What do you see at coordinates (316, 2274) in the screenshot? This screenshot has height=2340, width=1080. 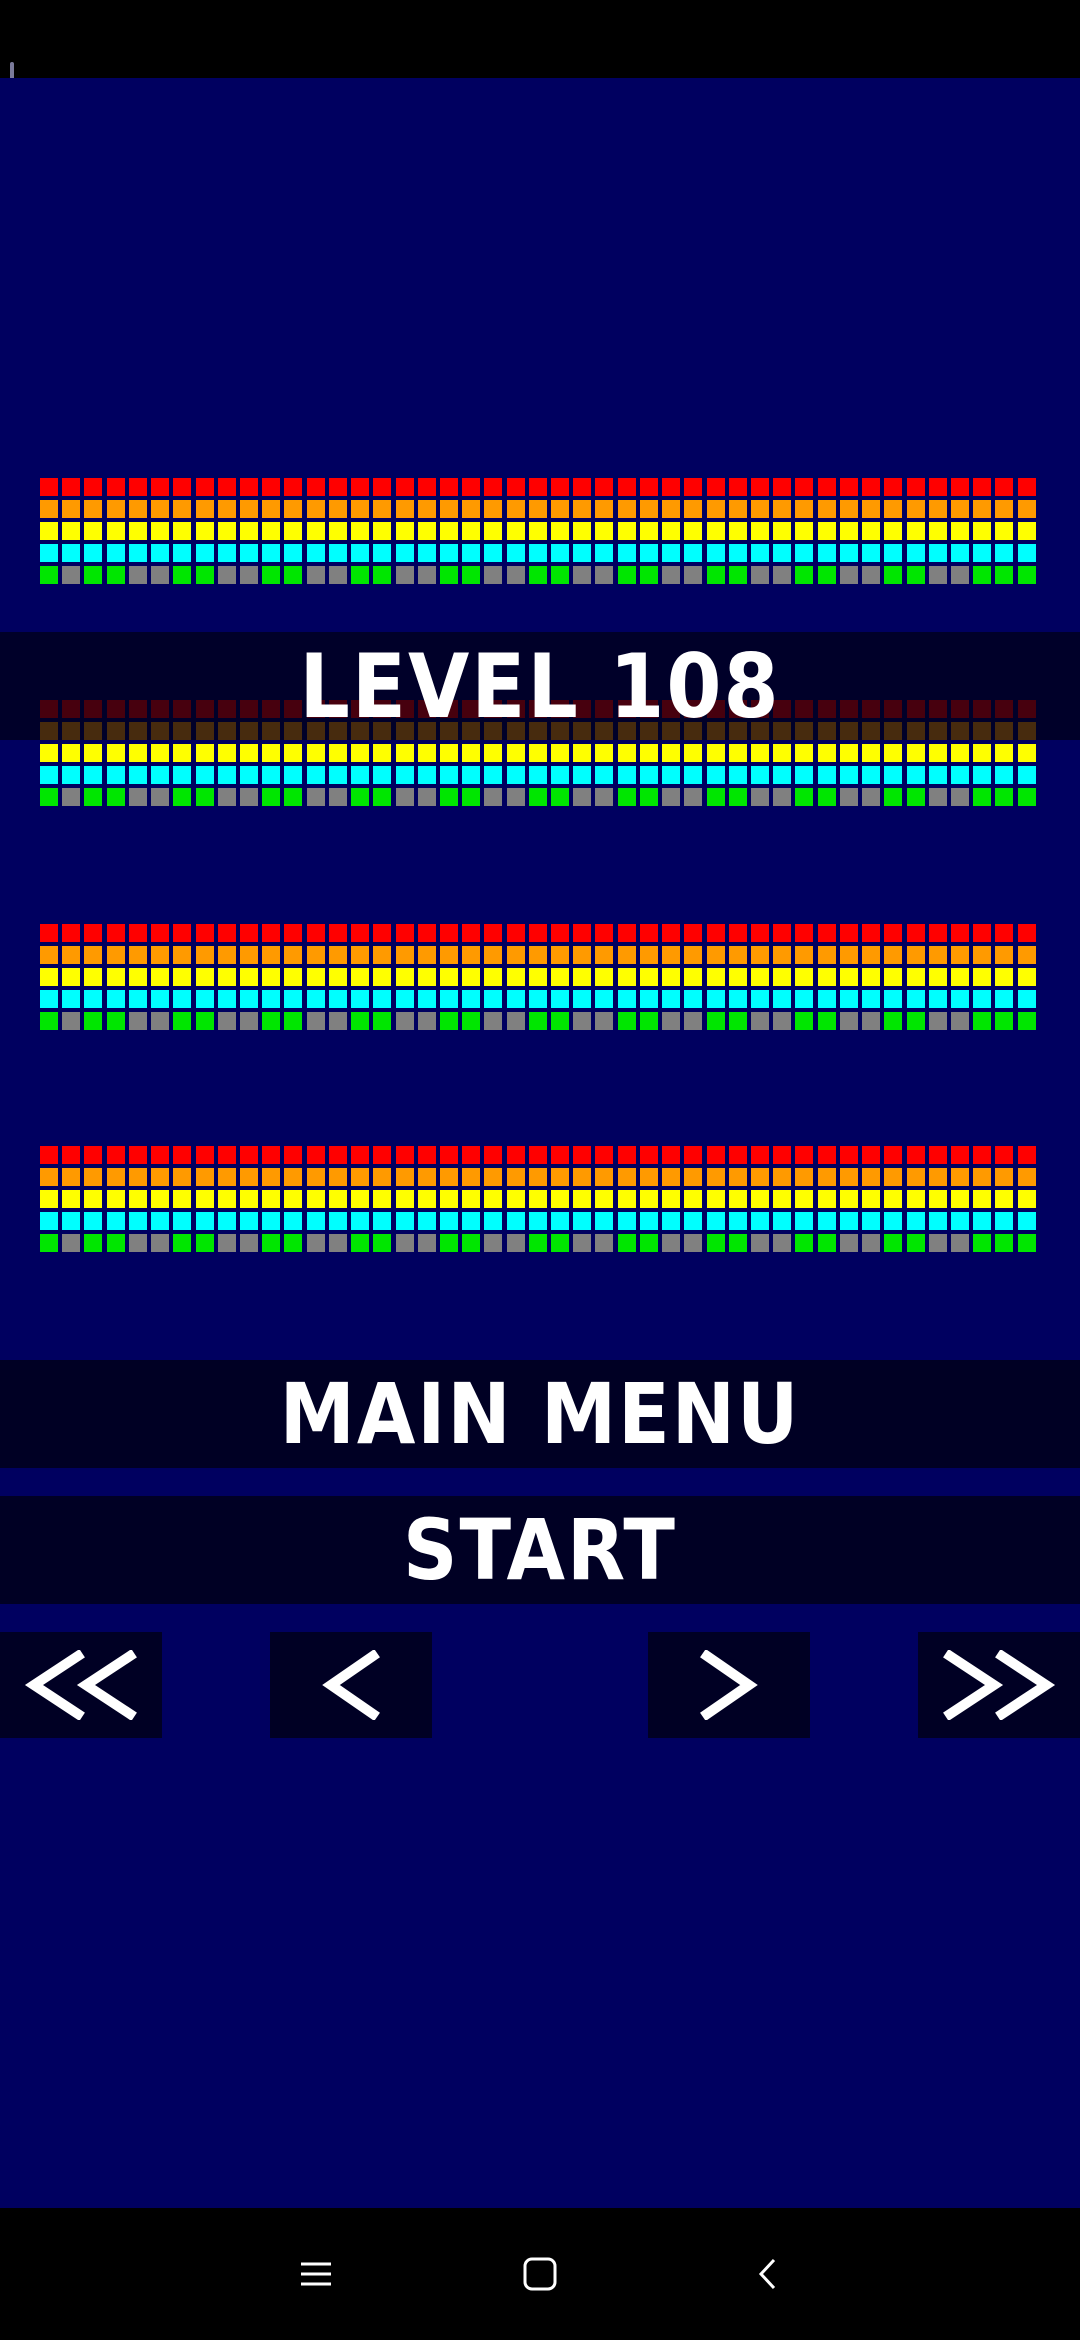 I see `recents-button` at bounding box center [316, 2274].